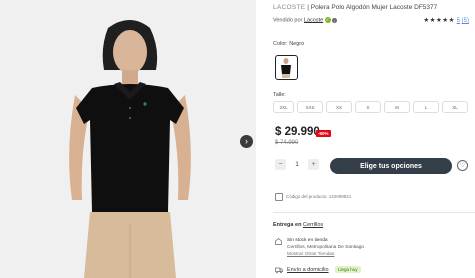 The image size is (475, 278). Describe the element at coordinates (325, 254) in the screenshot. I see `show-other-stores-link: Mostrar Otras Tiendas` at that location.